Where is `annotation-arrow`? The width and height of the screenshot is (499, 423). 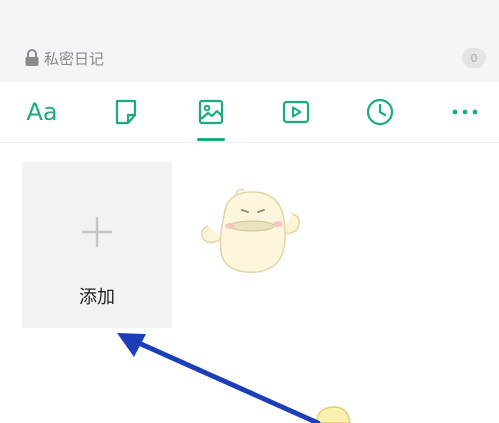
annotation-arrow is located at coordinates (219, 378).